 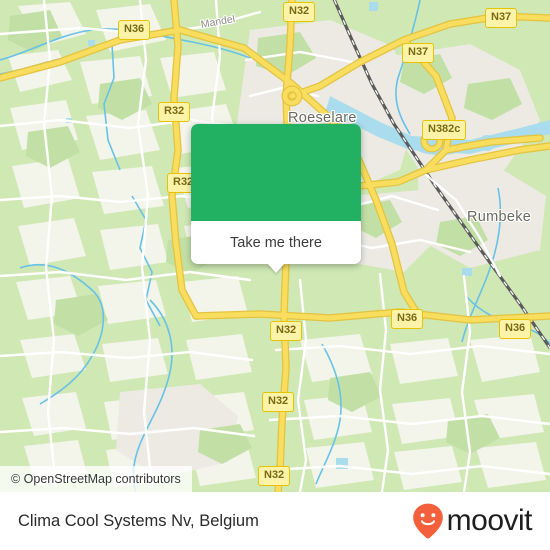 What do you see at coordinates (299, 12) in the screenshot?
I see `road-shield-n32: N32` at bounding box center [299, 12].